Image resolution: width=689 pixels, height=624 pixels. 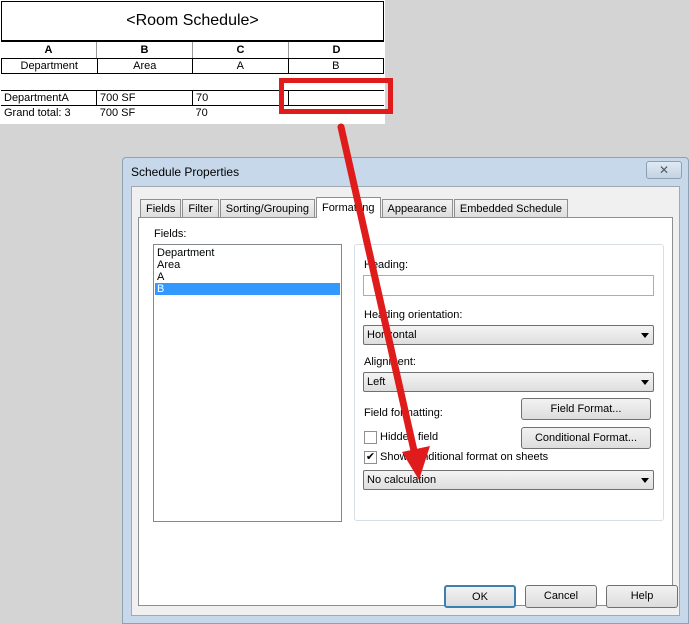 I want to click on close-icon: ✕, so click(x=664, y=170).